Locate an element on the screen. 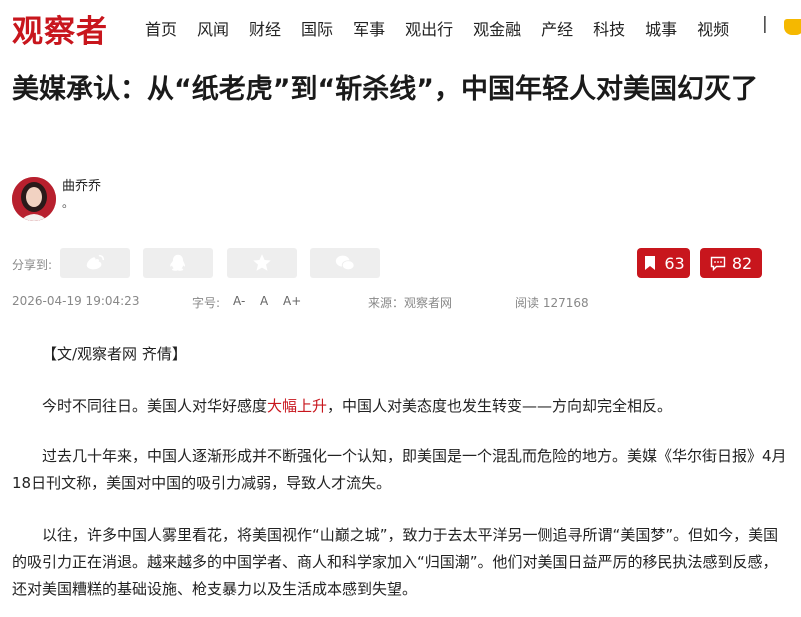 The height and width of the screenshot is (617, 801). author-name: 曲乔乔 is located at coordinates (81, 184).